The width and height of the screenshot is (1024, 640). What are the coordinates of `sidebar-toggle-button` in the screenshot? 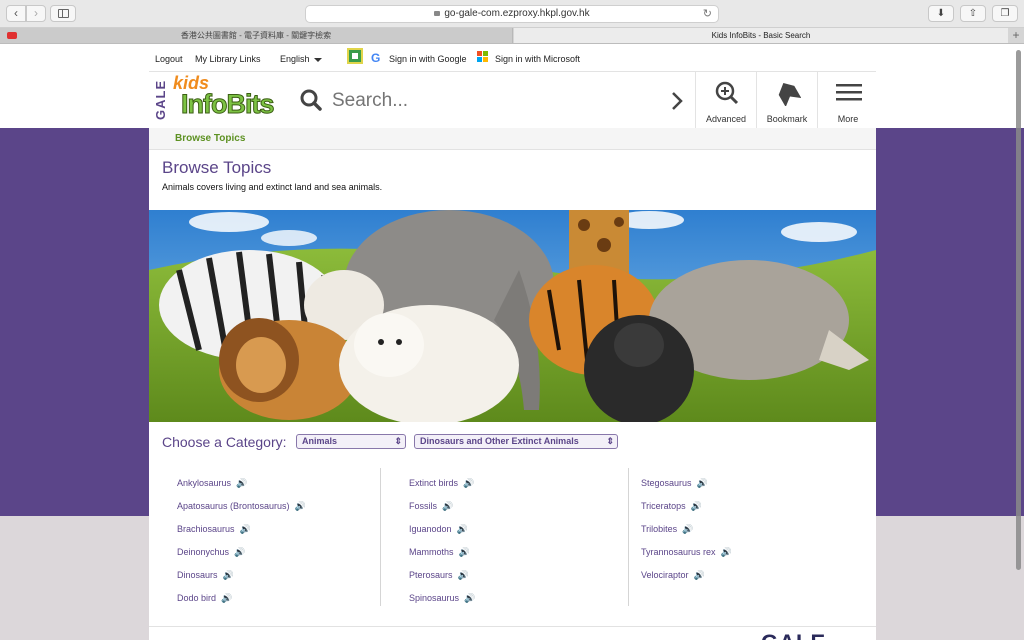 It's located at (63, 13).